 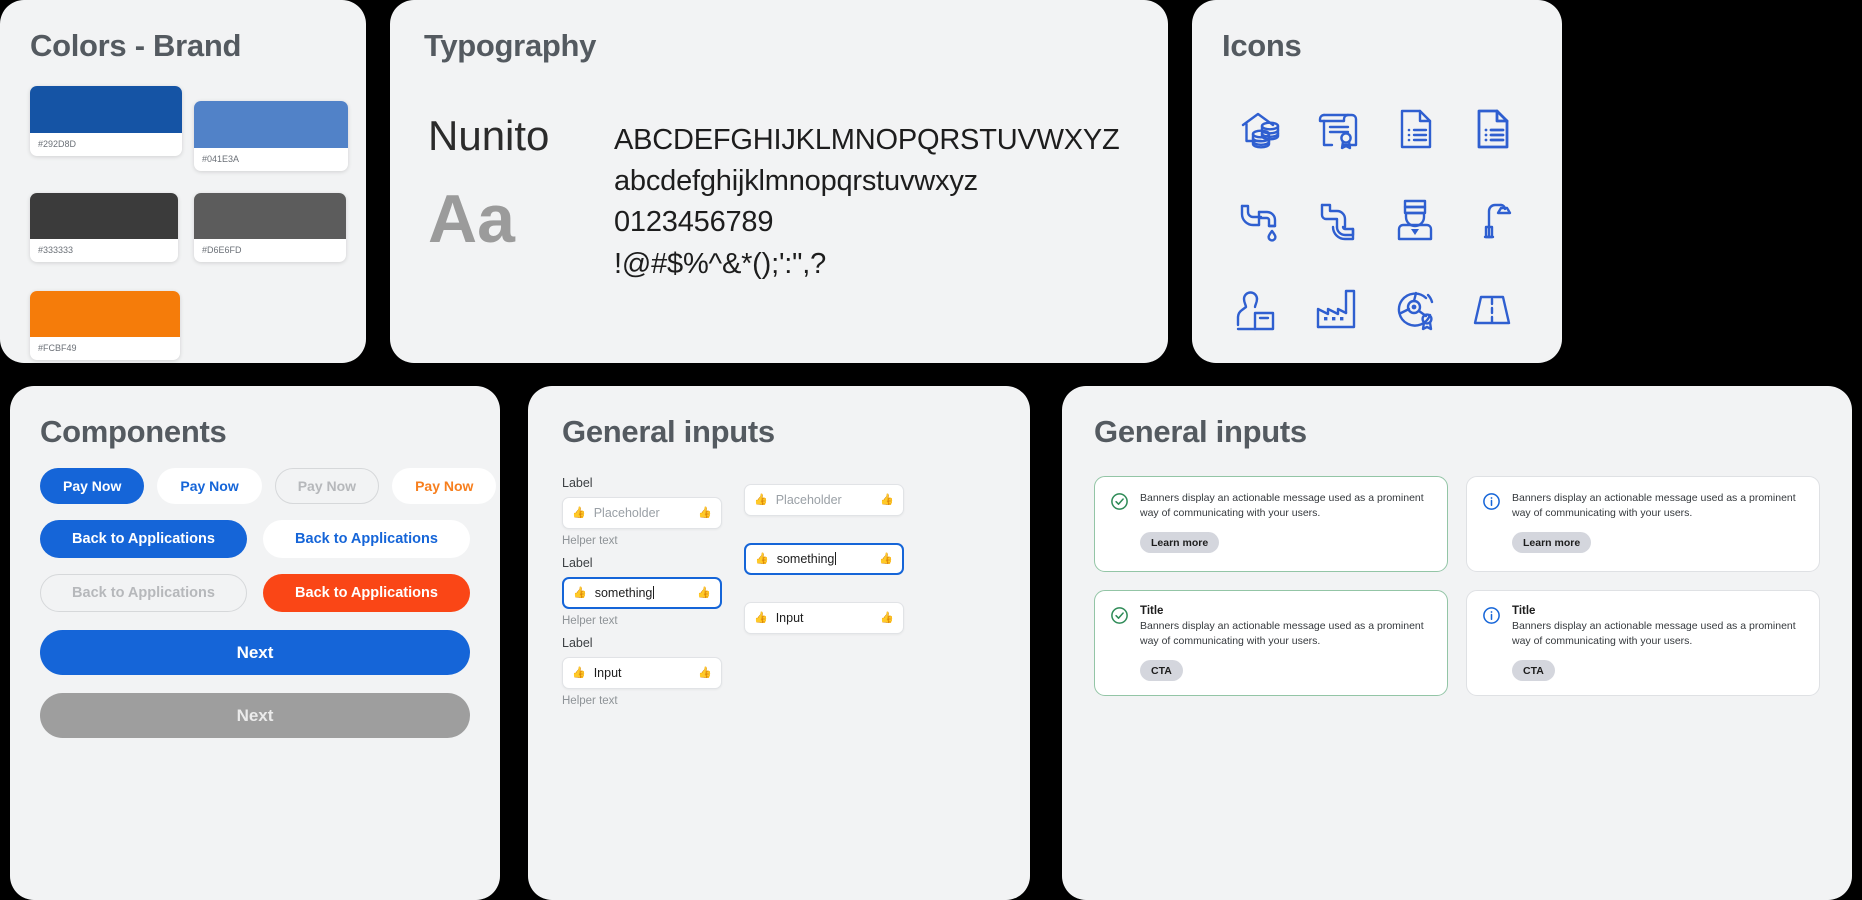 What do you see at coordinates (1491, 501) in the screenshot?
I see `info-circle-icon` at bounding box center [1491, 501].